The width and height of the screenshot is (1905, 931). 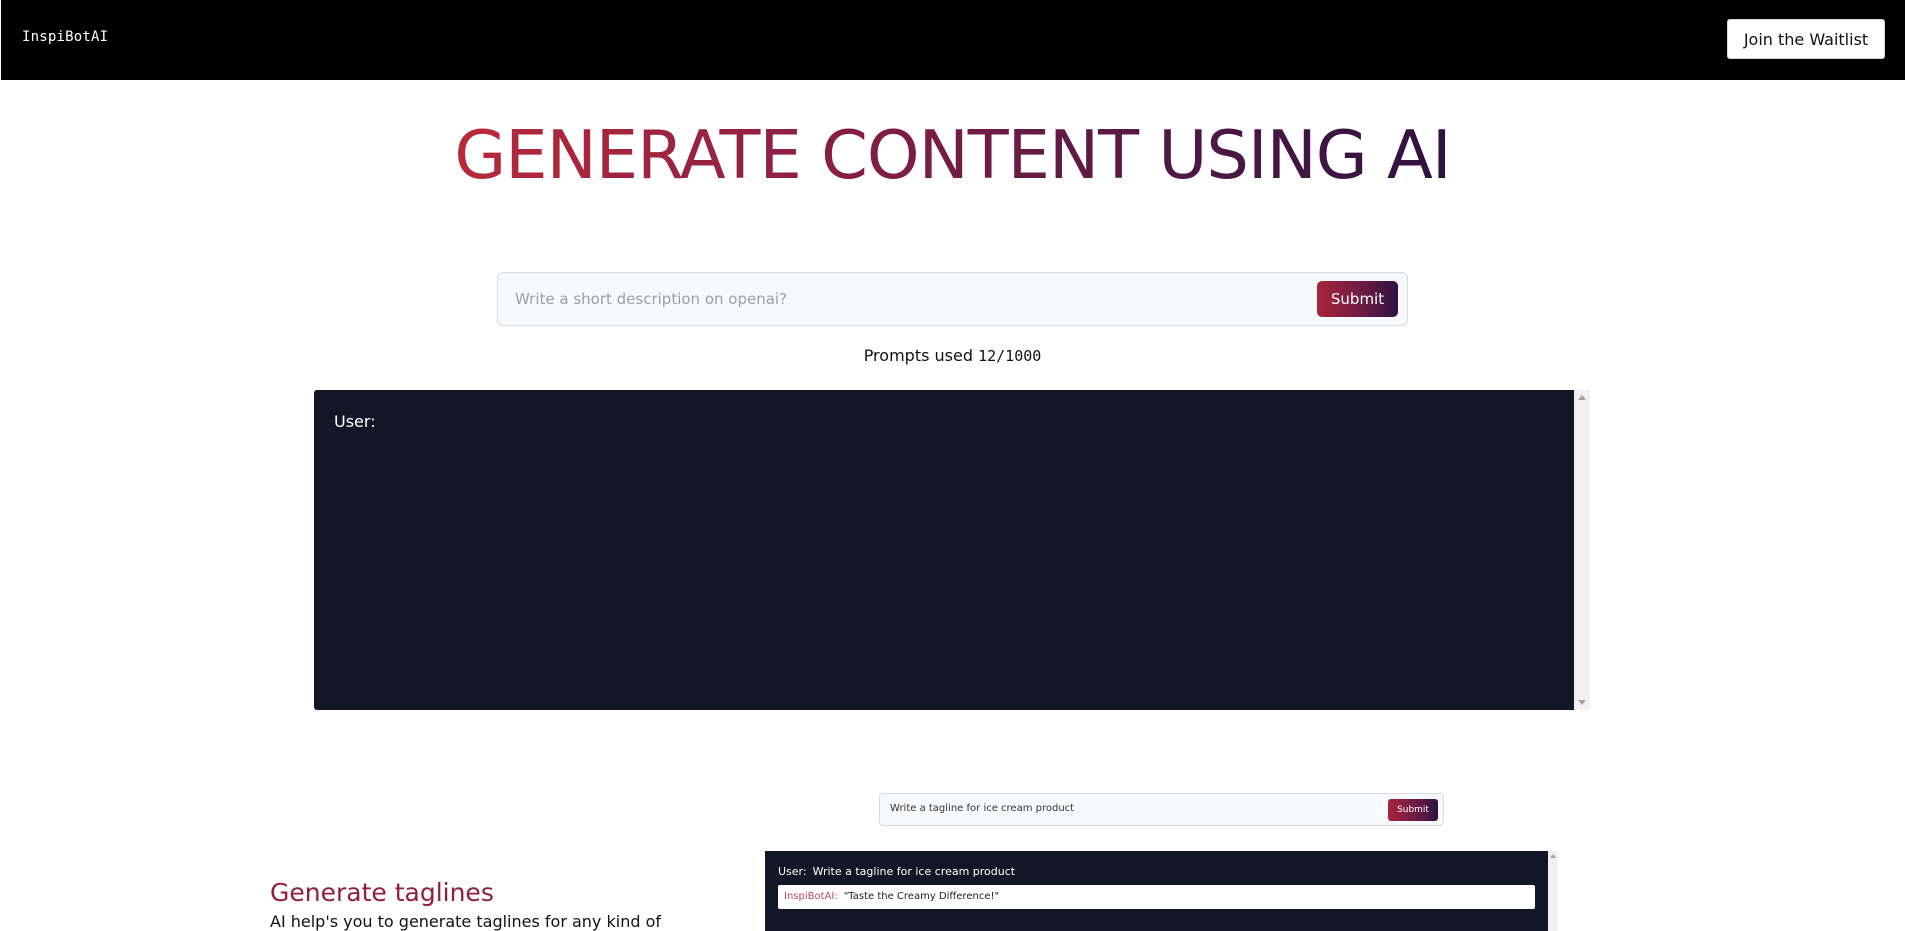 I want to click on prompt-form: Submit, so click(x=952, y=299).